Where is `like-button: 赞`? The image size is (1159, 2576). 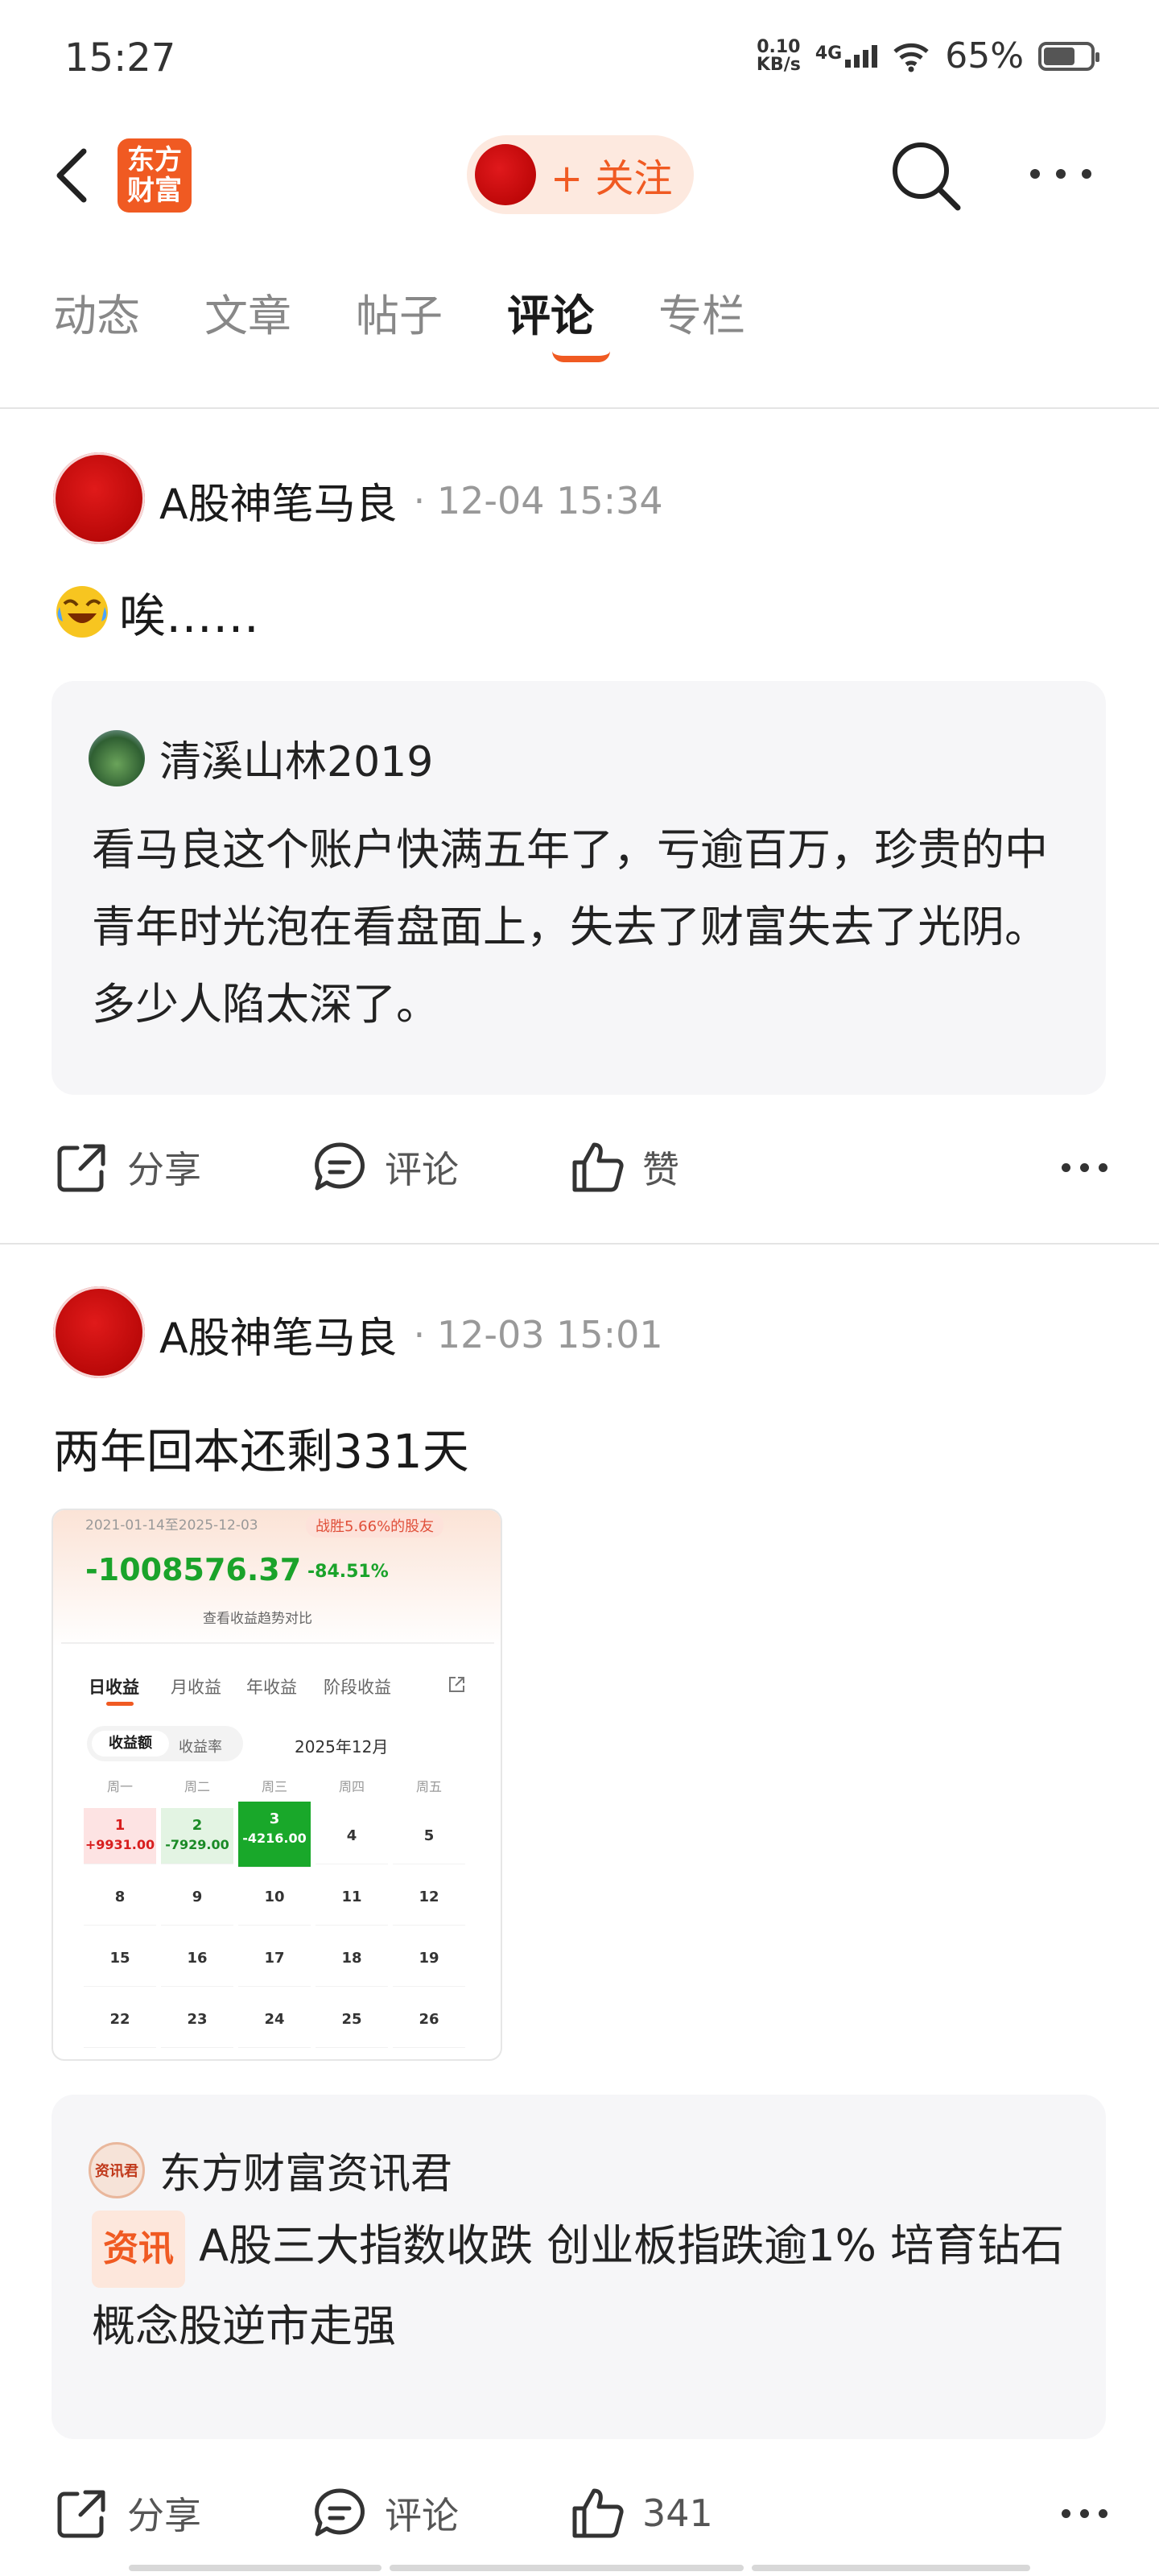 like-button: 赞 is located at coordinates (623, 1167).